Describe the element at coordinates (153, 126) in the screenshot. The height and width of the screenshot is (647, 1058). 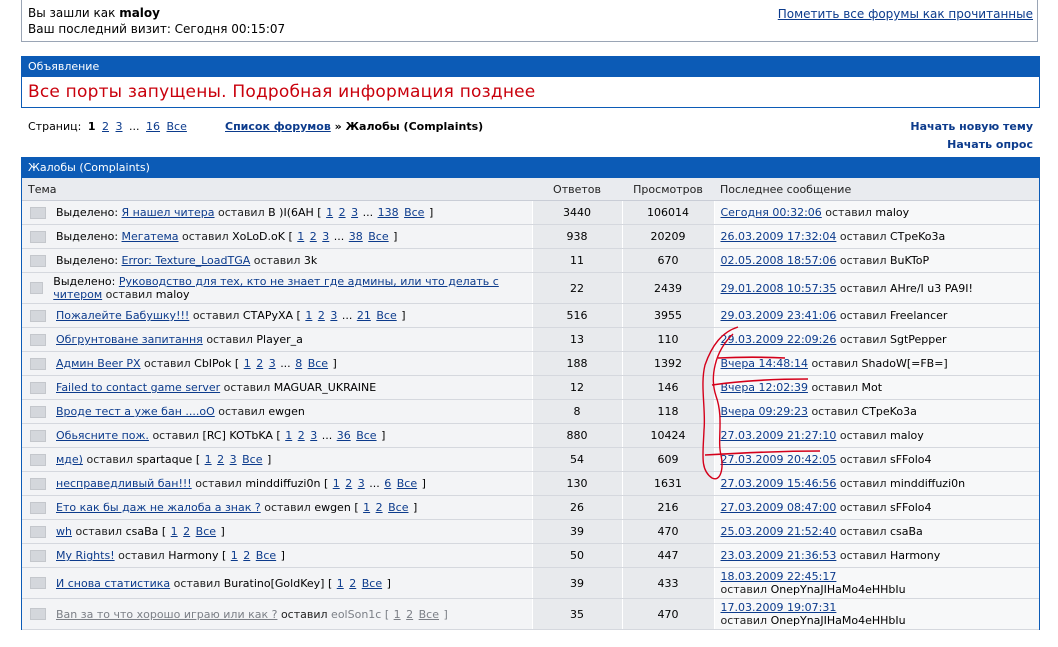
I see `page-link-last: 16` at that location.